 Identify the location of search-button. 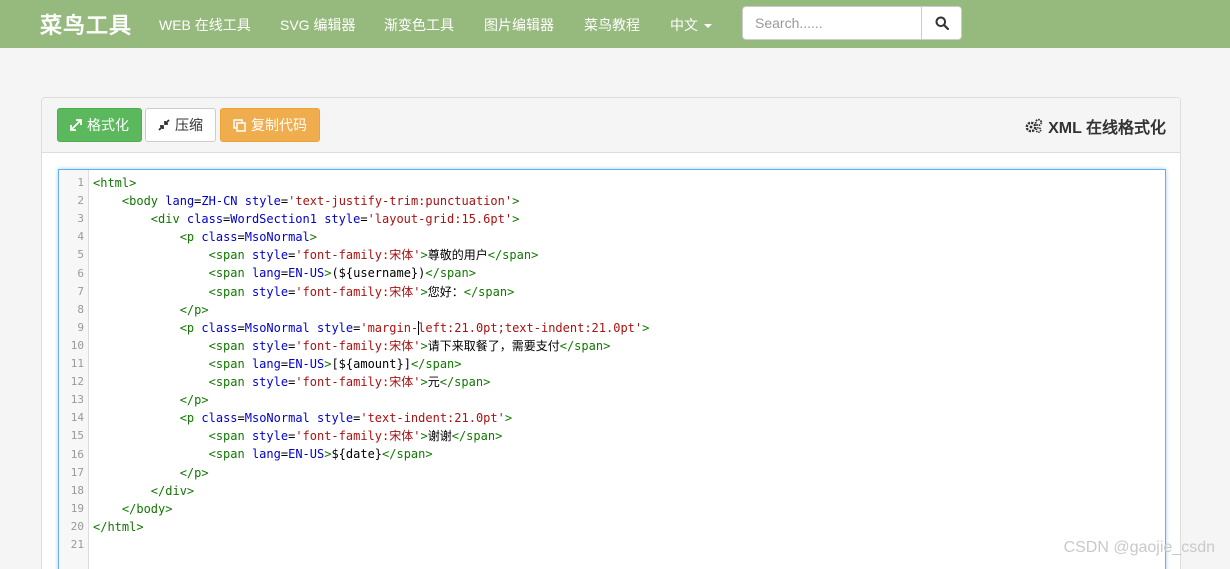
(941, 23).